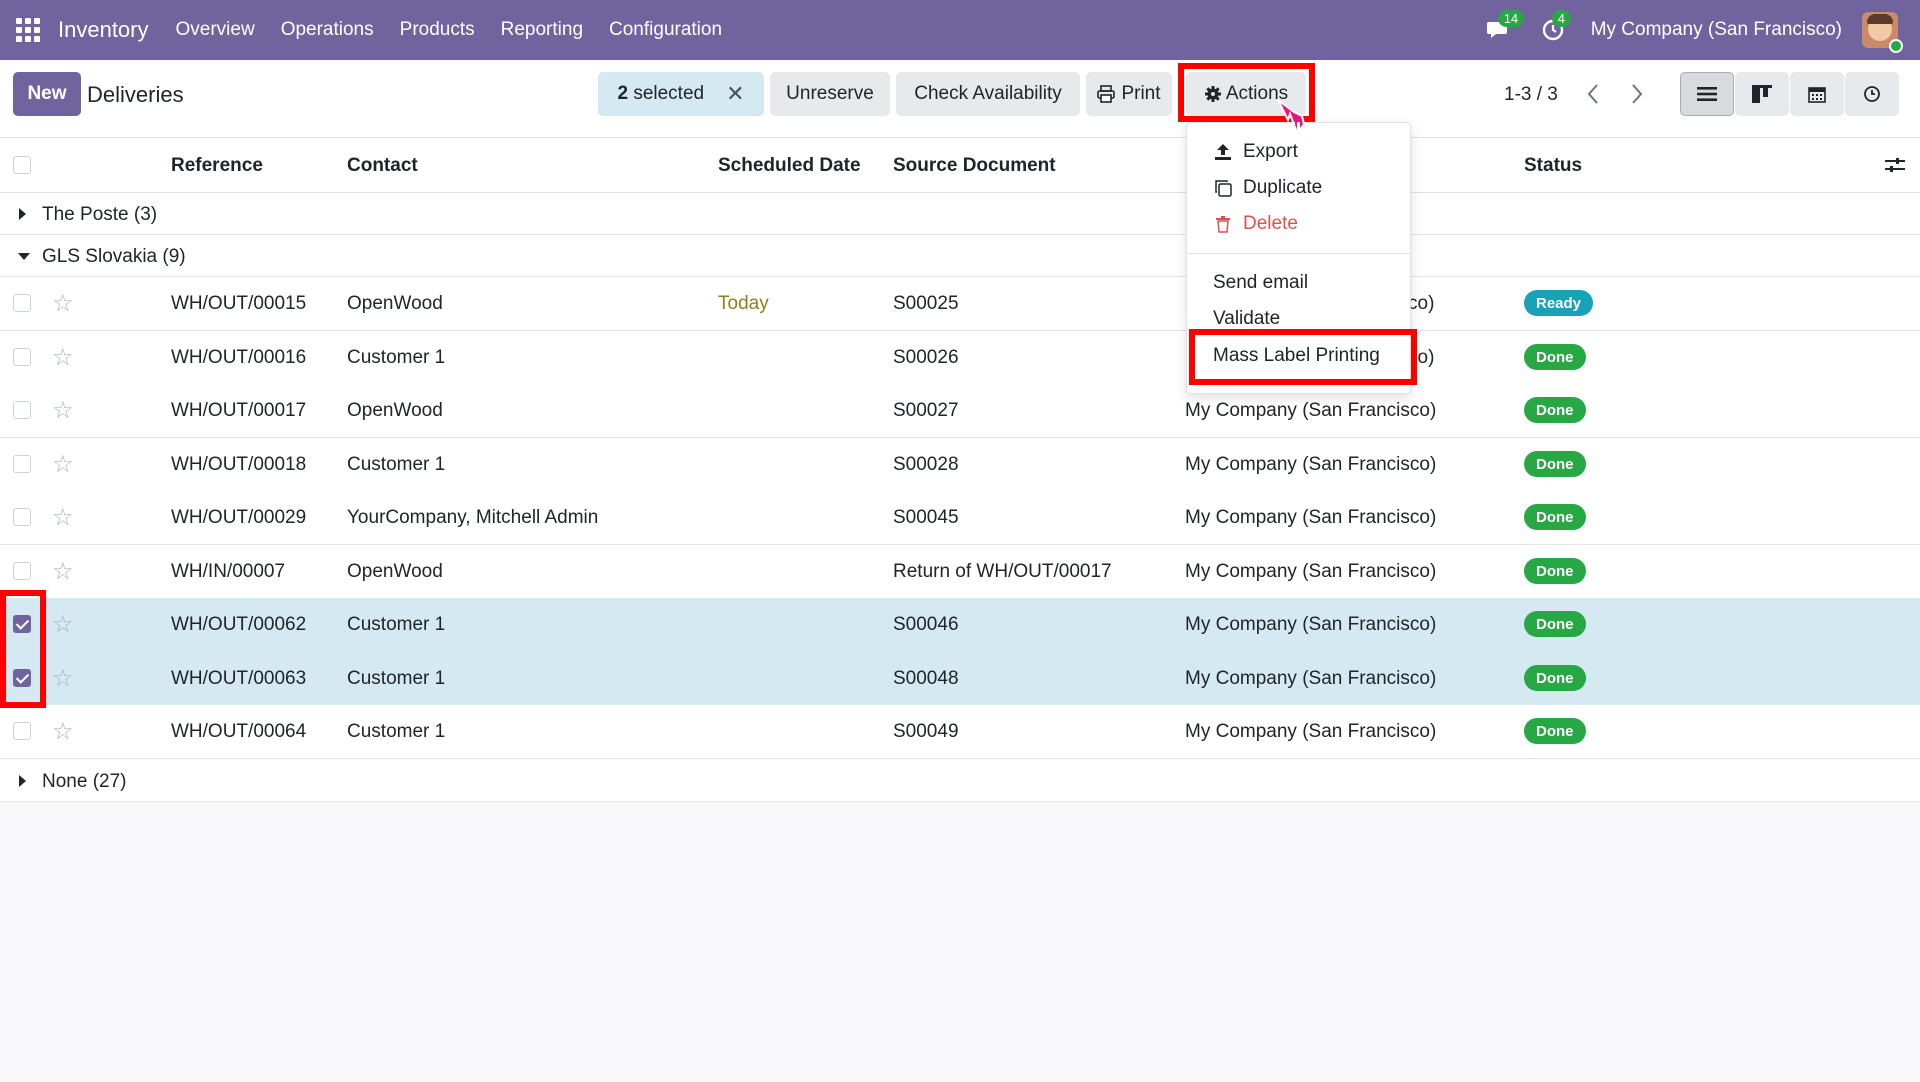  Describe the element at coordinates (926, 464) in the screenshot. I see `row-source-document: S00028` at that location.